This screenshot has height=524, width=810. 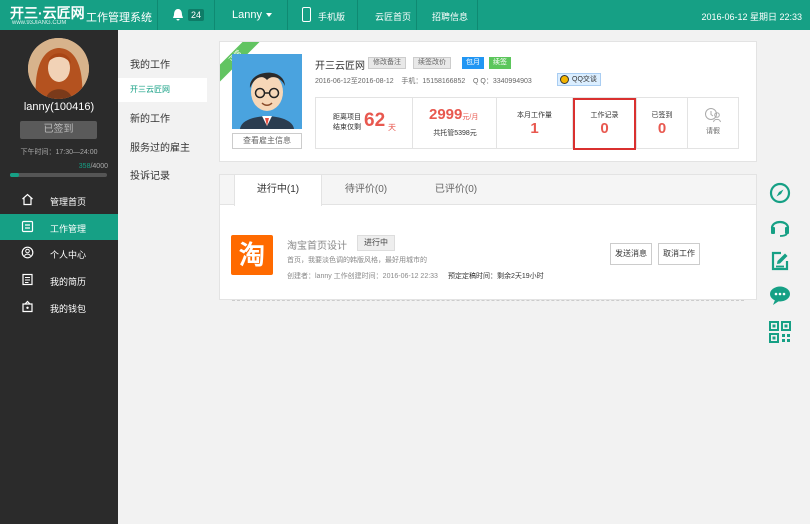 I want to click on stat-price-unit: 元/月, so click(x=470, y=117).